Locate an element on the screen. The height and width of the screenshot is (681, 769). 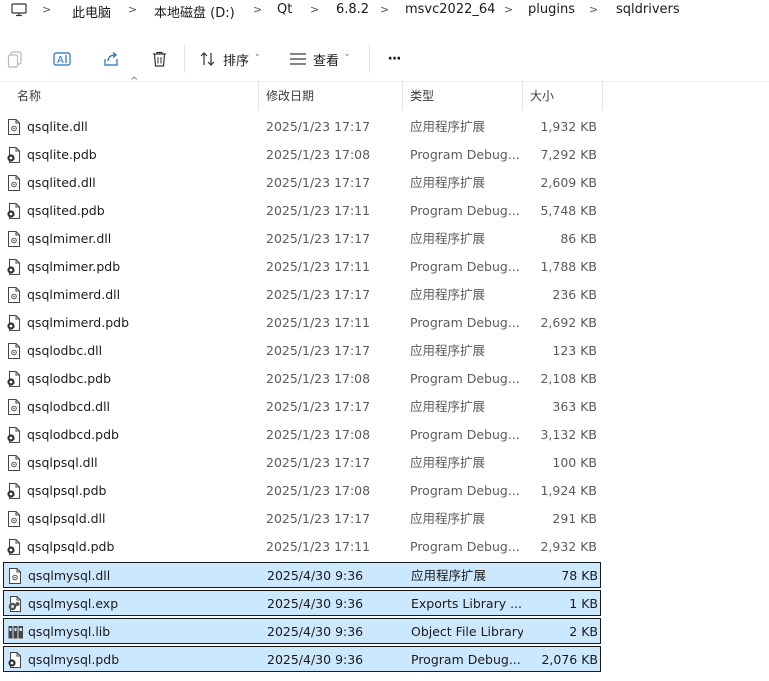
file-row: qsqlpsqld.dll 2025/1/23 17:17 应用程序扩展 291 KB is located at coordinates (302, 519).